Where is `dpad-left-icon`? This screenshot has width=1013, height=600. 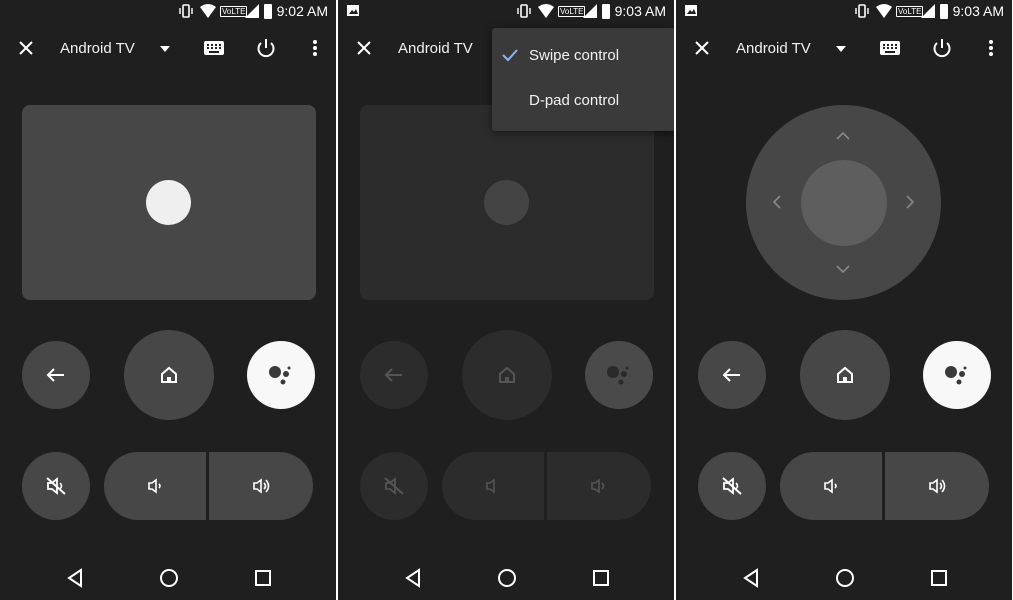 dpad-left-icon is located at coordinates (777, 202).